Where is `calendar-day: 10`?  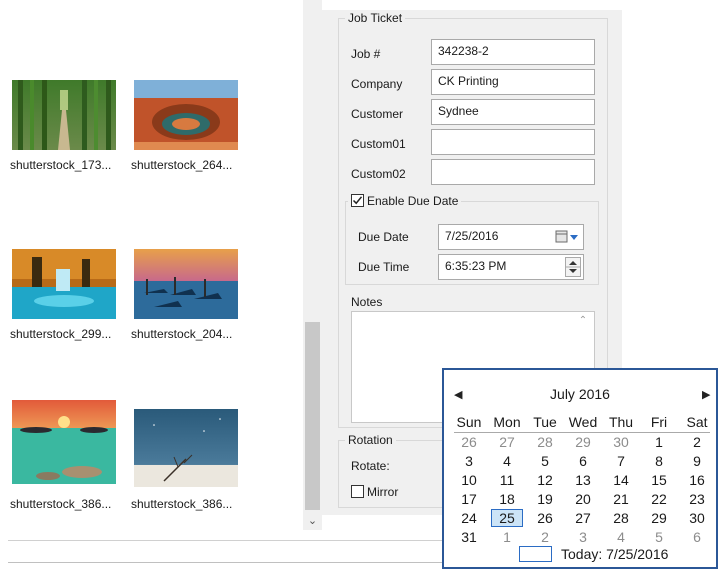
calendar-day: 10 is located at coordinates (469, 480).